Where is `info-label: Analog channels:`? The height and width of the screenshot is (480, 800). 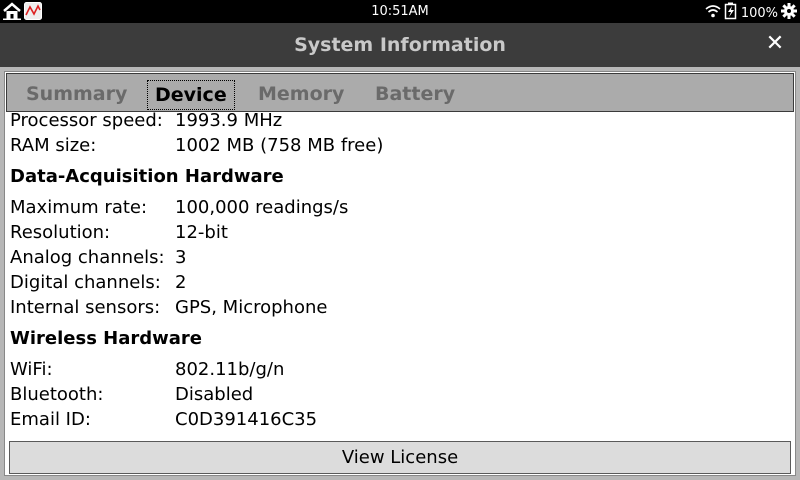
info-label: Analog channels: is located at coordinates (87, 257).